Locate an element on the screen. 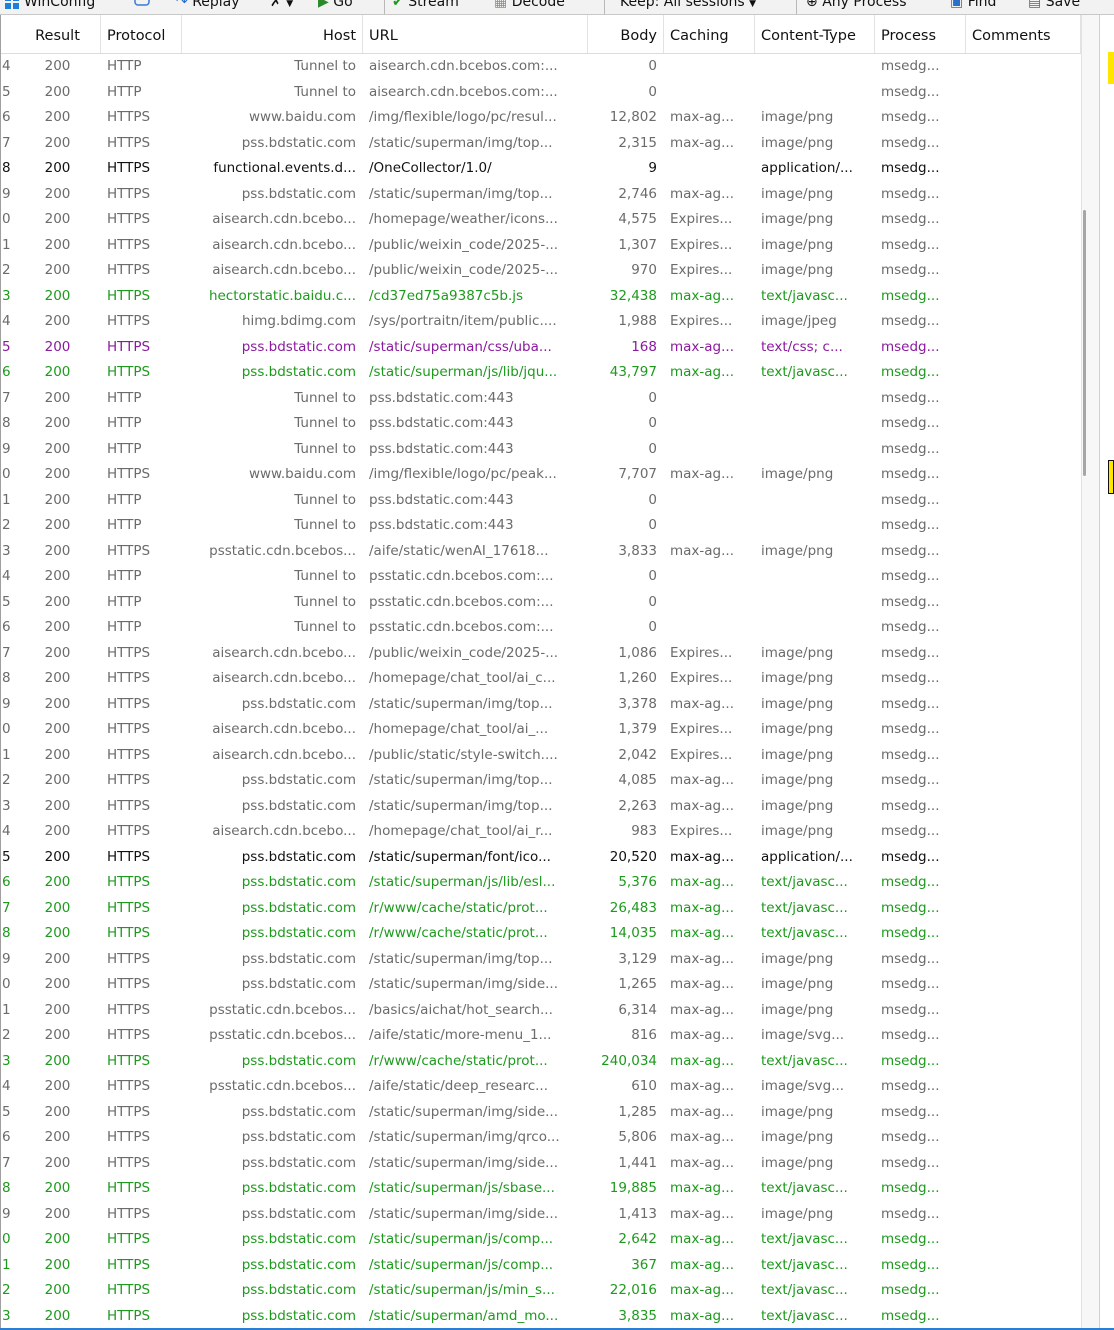 The image size is (1114, 1330). save-label: Save is located at coordinates (1063, 5).